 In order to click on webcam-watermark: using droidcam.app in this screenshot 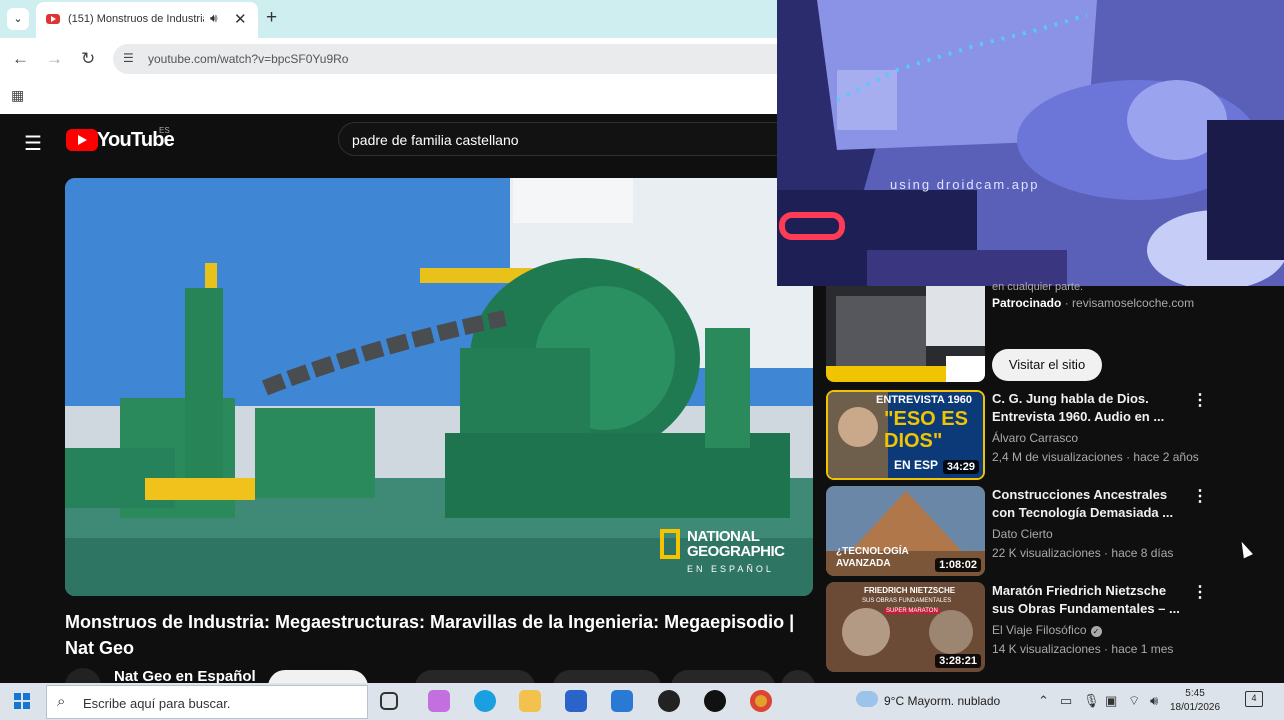, I will do `click(965, 184)`.